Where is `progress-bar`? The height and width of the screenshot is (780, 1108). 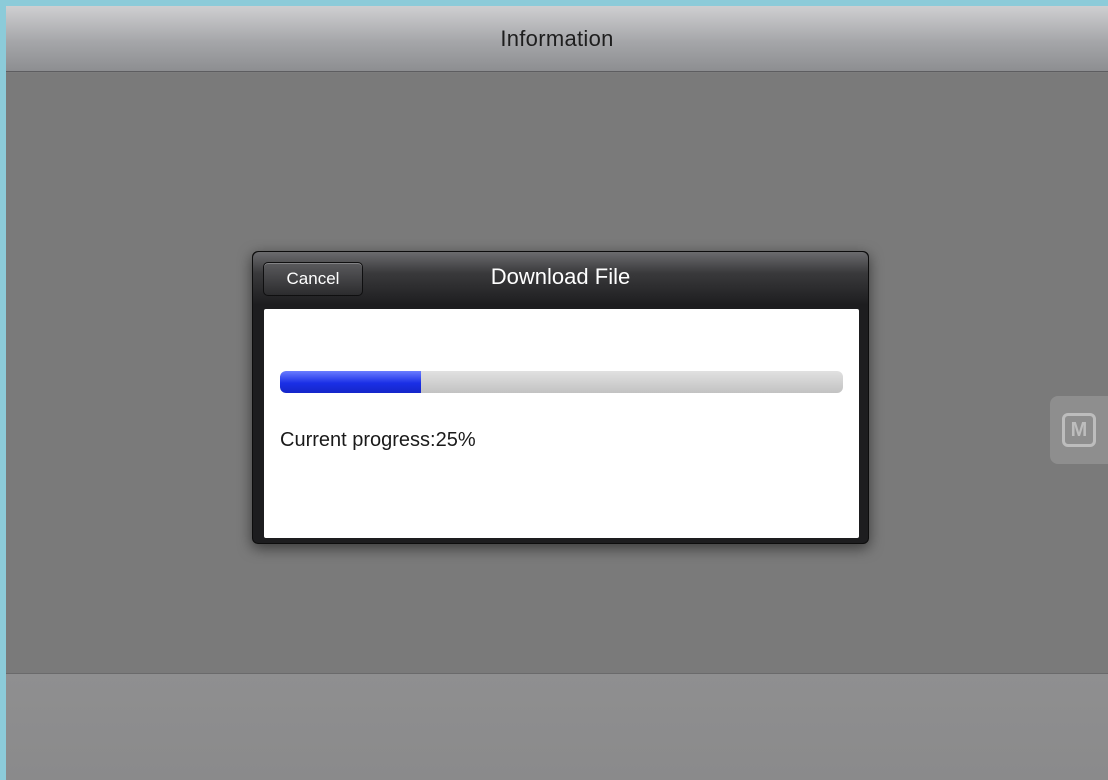
progress-bar is located at coordinates (561, 382).